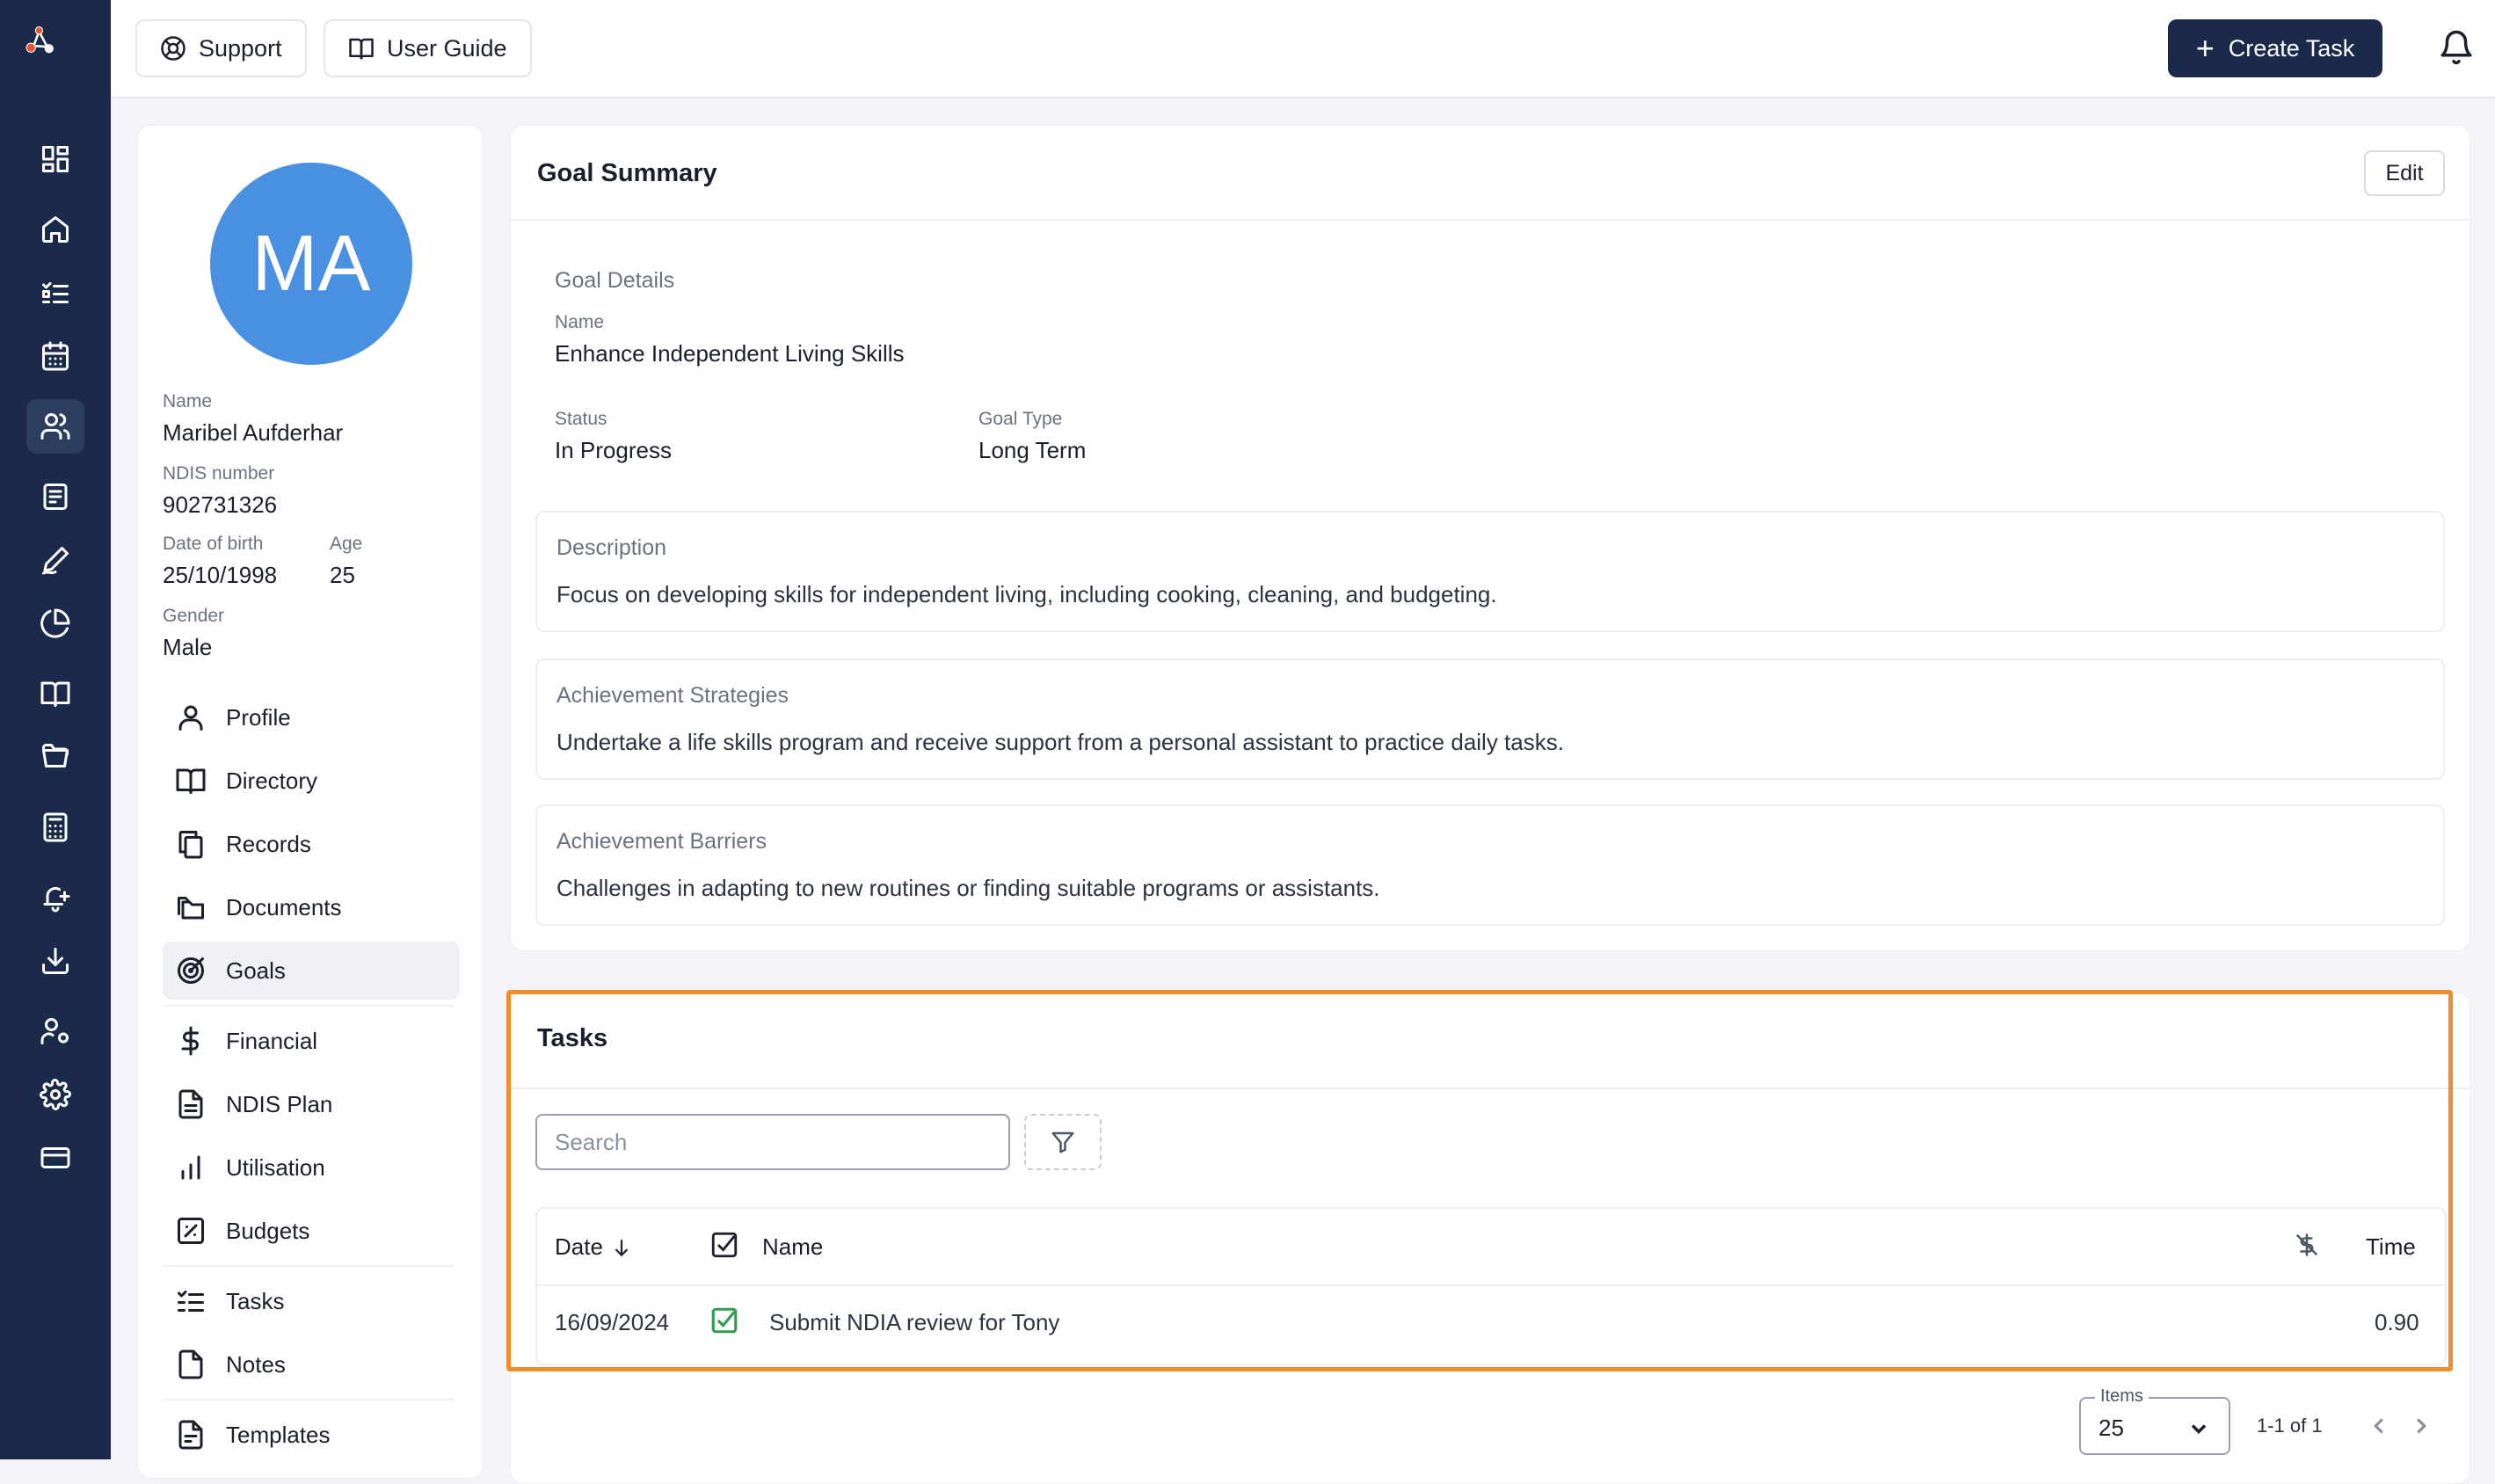  I want to click on task-name: Submit NDIA review for Tony, so click(914, 1323).